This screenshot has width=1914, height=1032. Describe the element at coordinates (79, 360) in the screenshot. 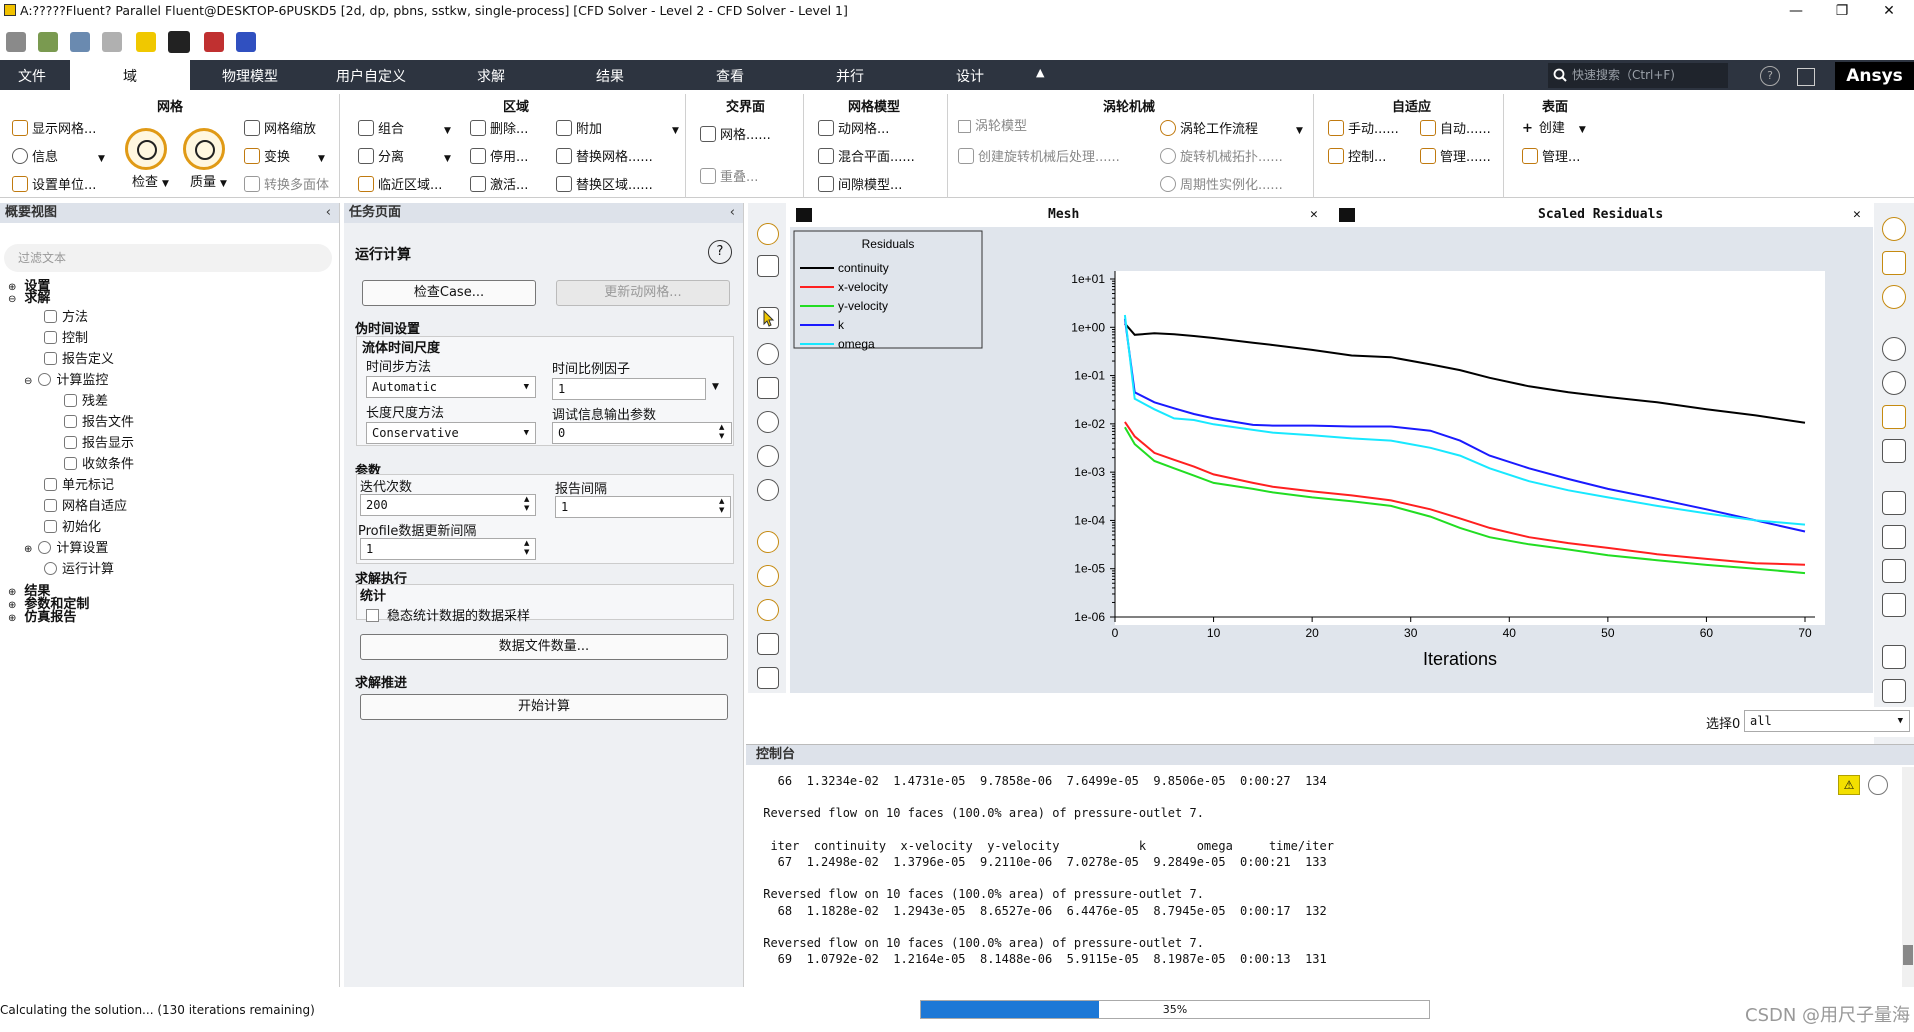

I see `tree-report-definitions: 报告定义` at that location.